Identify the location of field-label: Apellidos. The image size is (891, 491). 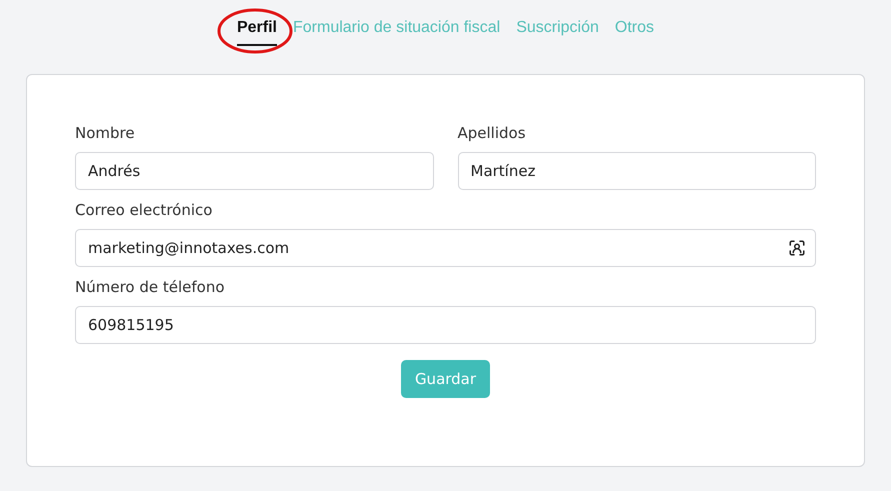
(492, 133).